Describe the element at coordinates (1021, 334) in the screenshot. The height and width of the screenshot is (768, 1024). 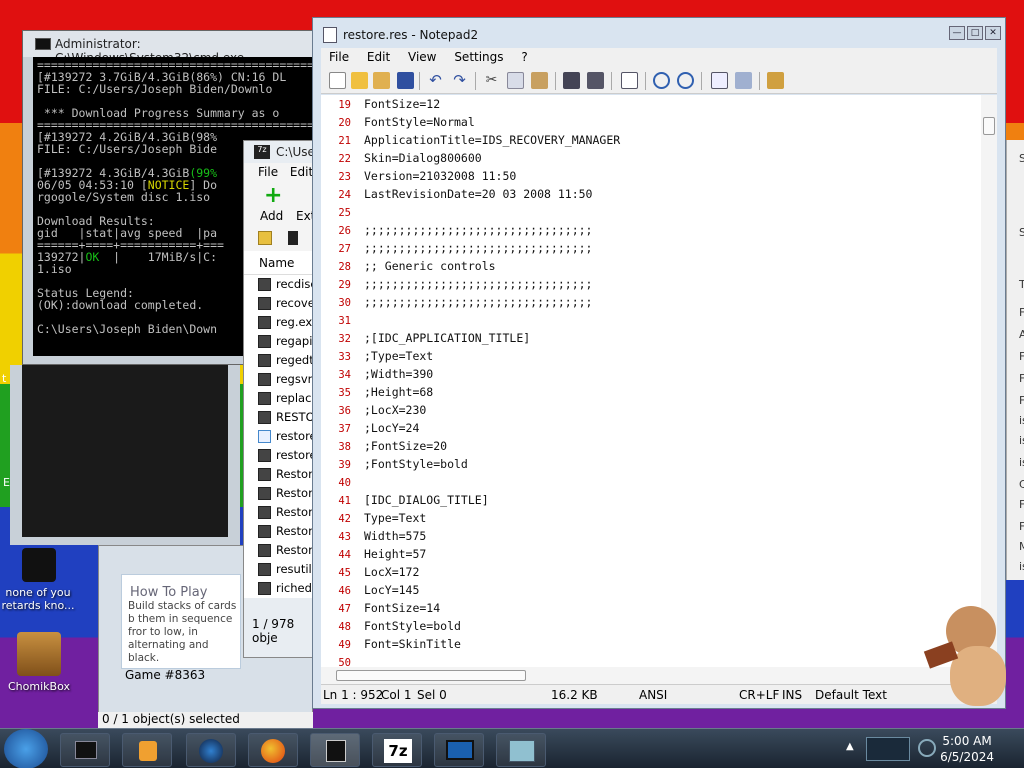
I see `partial-list-item: A` at that location.